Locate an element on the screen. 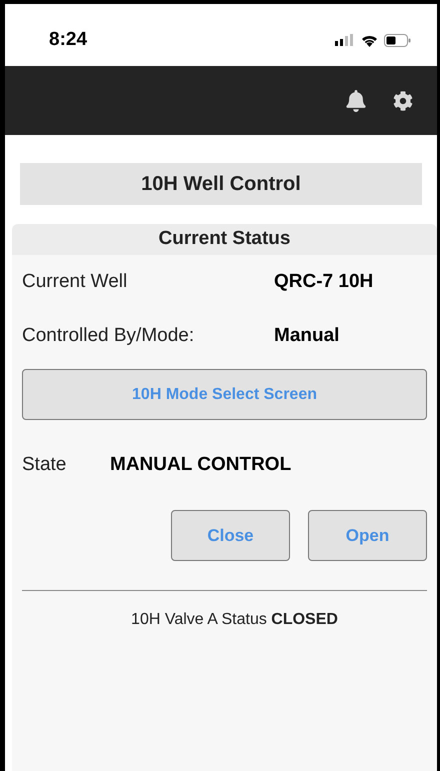 The image size is (440, 771). bell-icon is located at coordinates (356, 101).